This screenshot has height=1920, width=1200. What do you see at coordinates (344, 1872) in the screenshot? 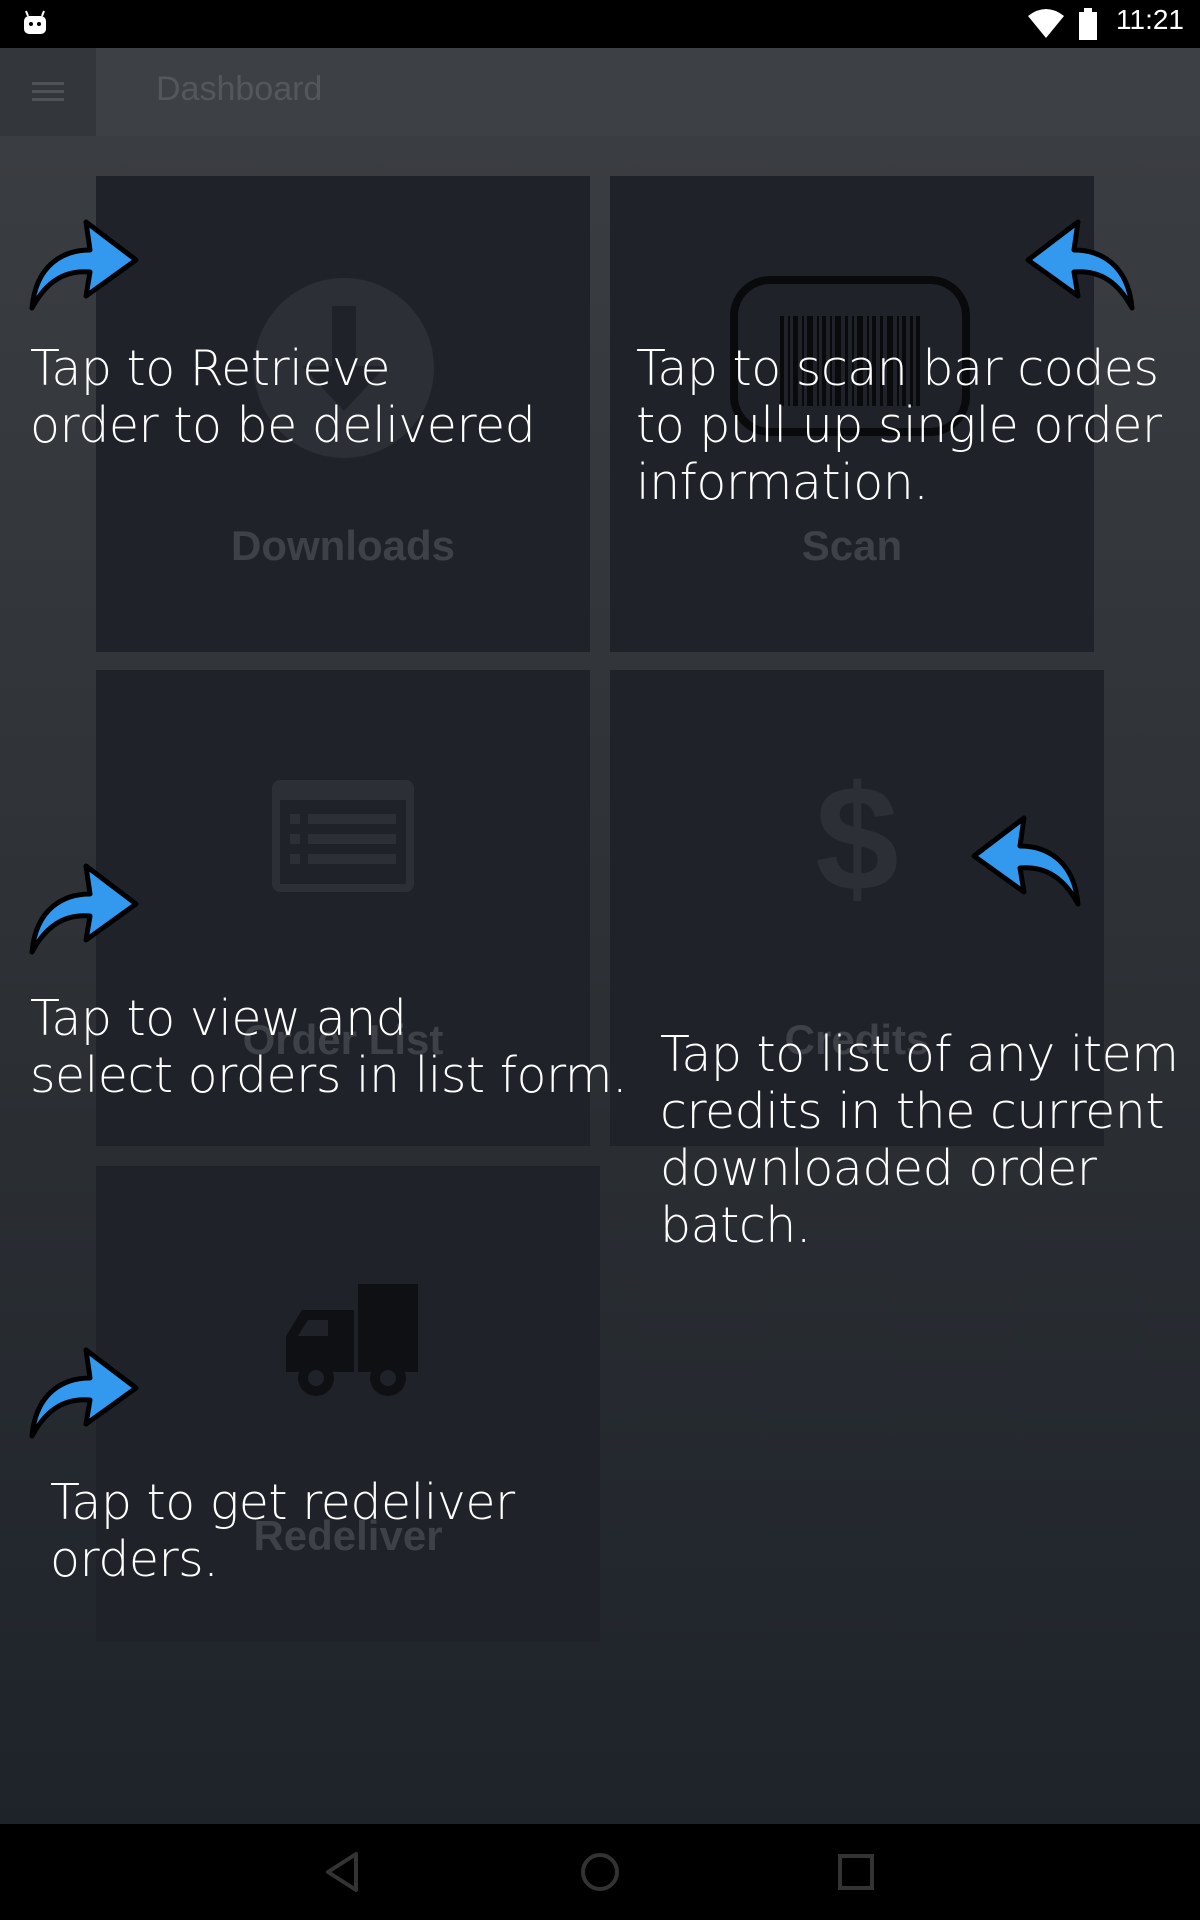
I see `back-icon` at bounding box center [344, 1872].